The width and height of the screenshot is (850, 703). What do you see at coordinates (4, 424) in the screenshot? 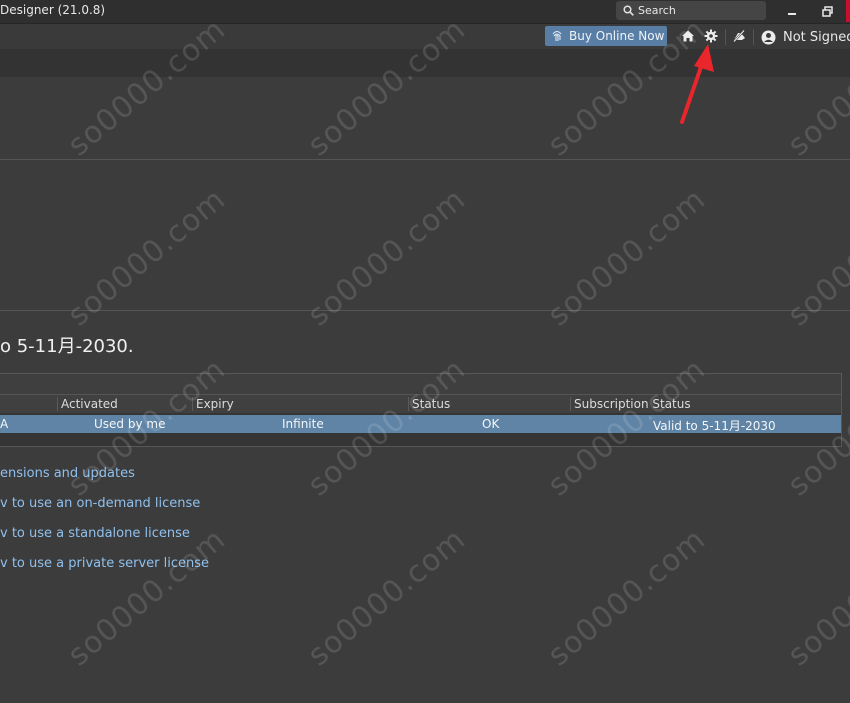
I see `cell-name: A` at bounding box center [4, 424].